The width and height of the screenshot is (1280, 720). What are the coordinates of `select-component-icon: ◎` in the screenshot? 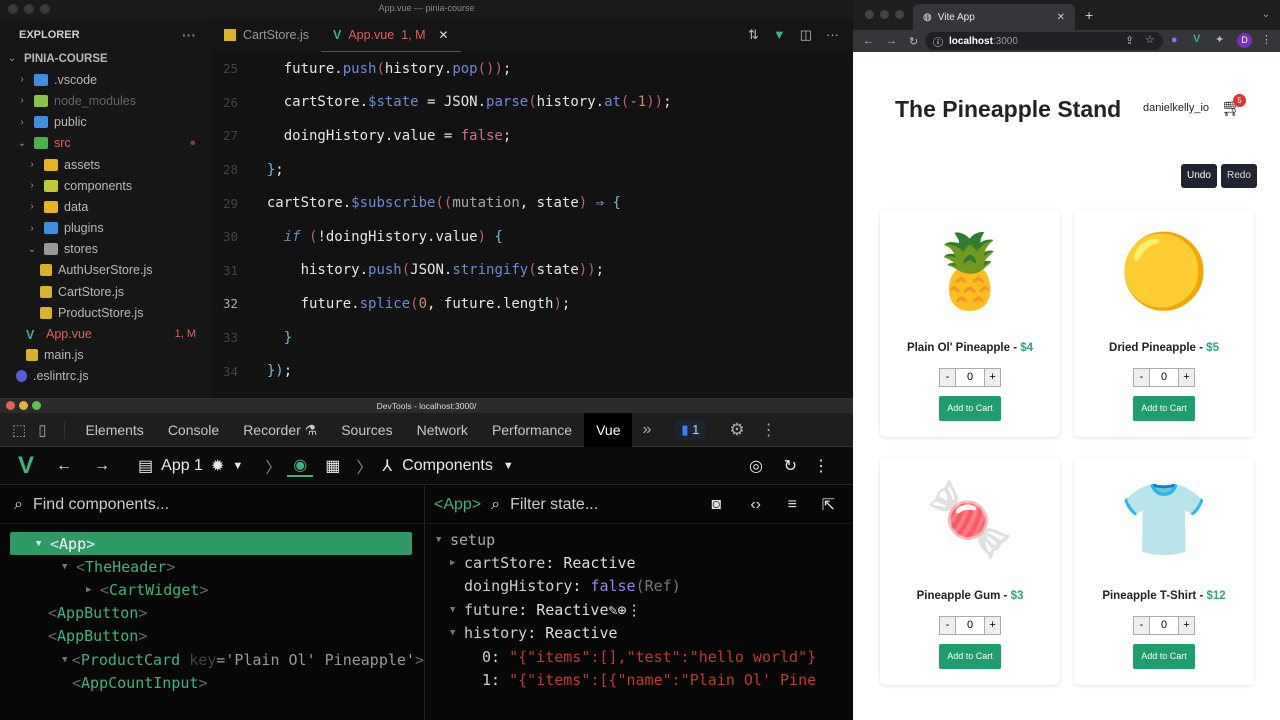 It's located at (756, 466).